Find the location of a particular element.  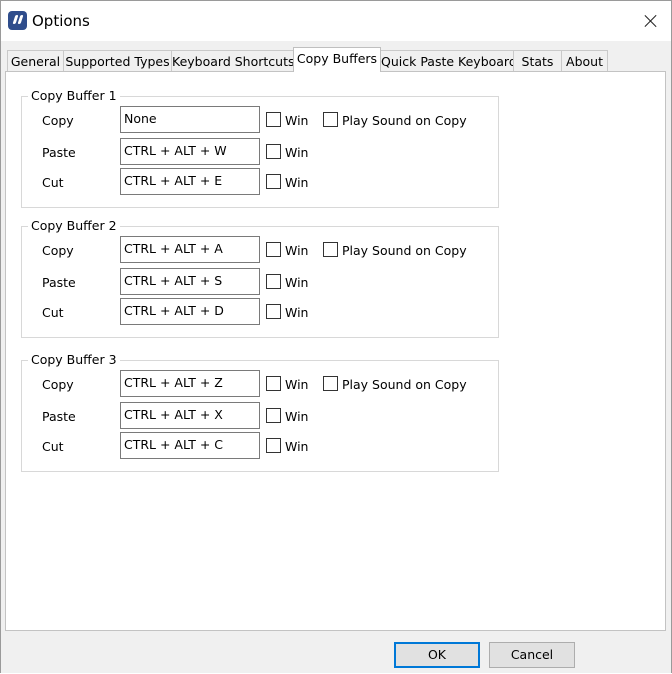

paste-hotkey-input: CTRL + ALT + W is located at coordinates (190, 151).